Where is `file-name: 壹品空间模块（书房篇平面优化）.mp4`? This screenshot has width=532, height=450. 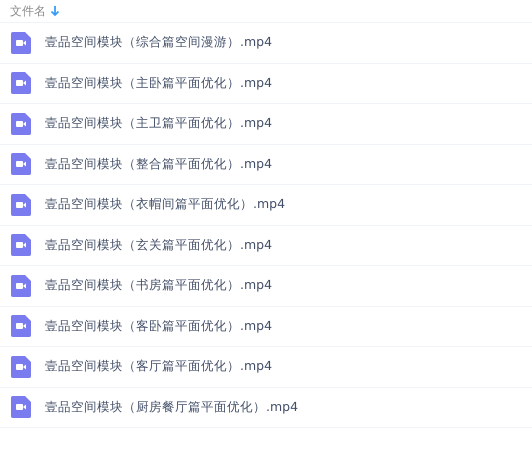
file-name: 壹品空间模块（书房篇平面优化）.mp4 is located at coordinates (158, 286).